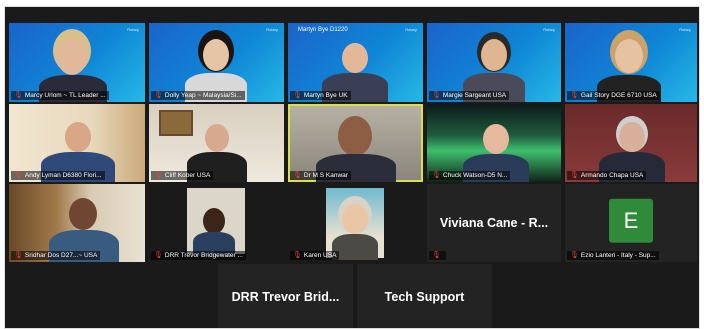 Image resolution: width=704 pixels, height=329 pixels. I want to click on participant-name-label: 🎙︎ Dr M S Kanwar, so click(320, 175).